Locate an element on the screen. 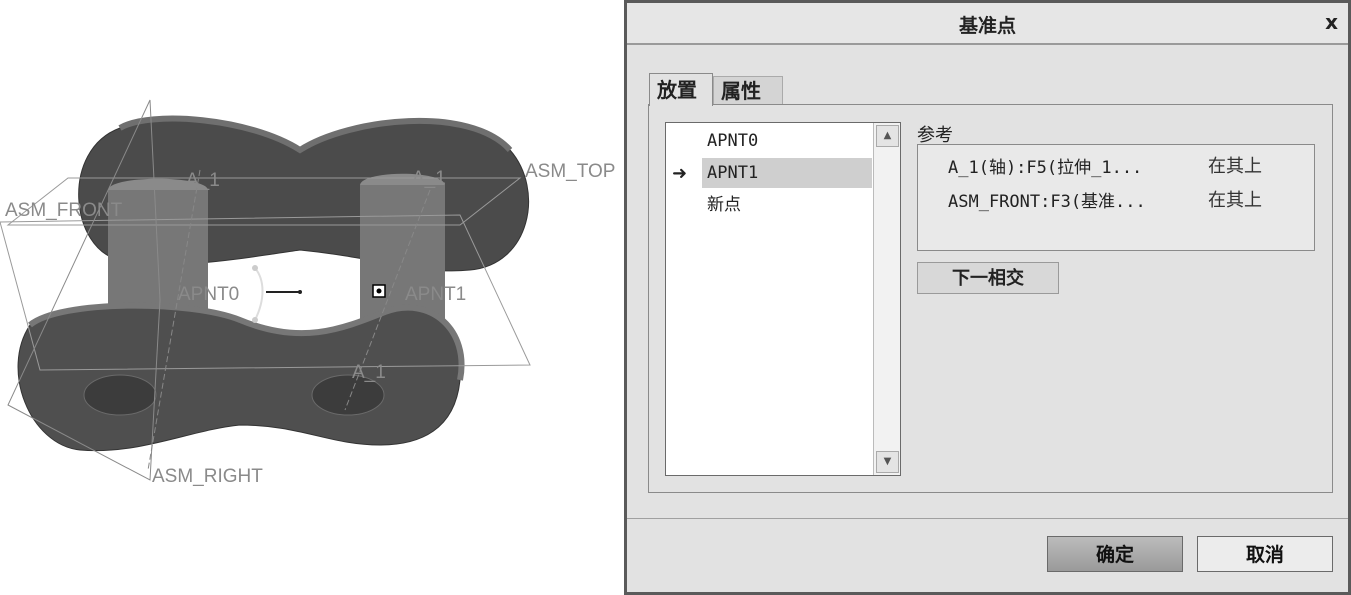 The width and height of the screenshot is (1351, 595). tab-properties: 属性 is located at coordinates (748, 90).